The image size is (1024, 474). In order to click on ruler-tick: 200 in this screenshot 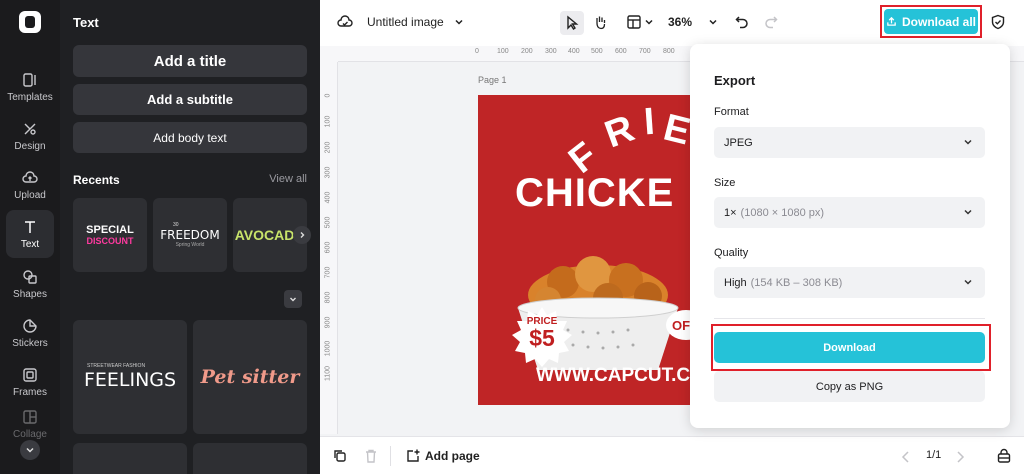, I will do `click(328, 147)`.